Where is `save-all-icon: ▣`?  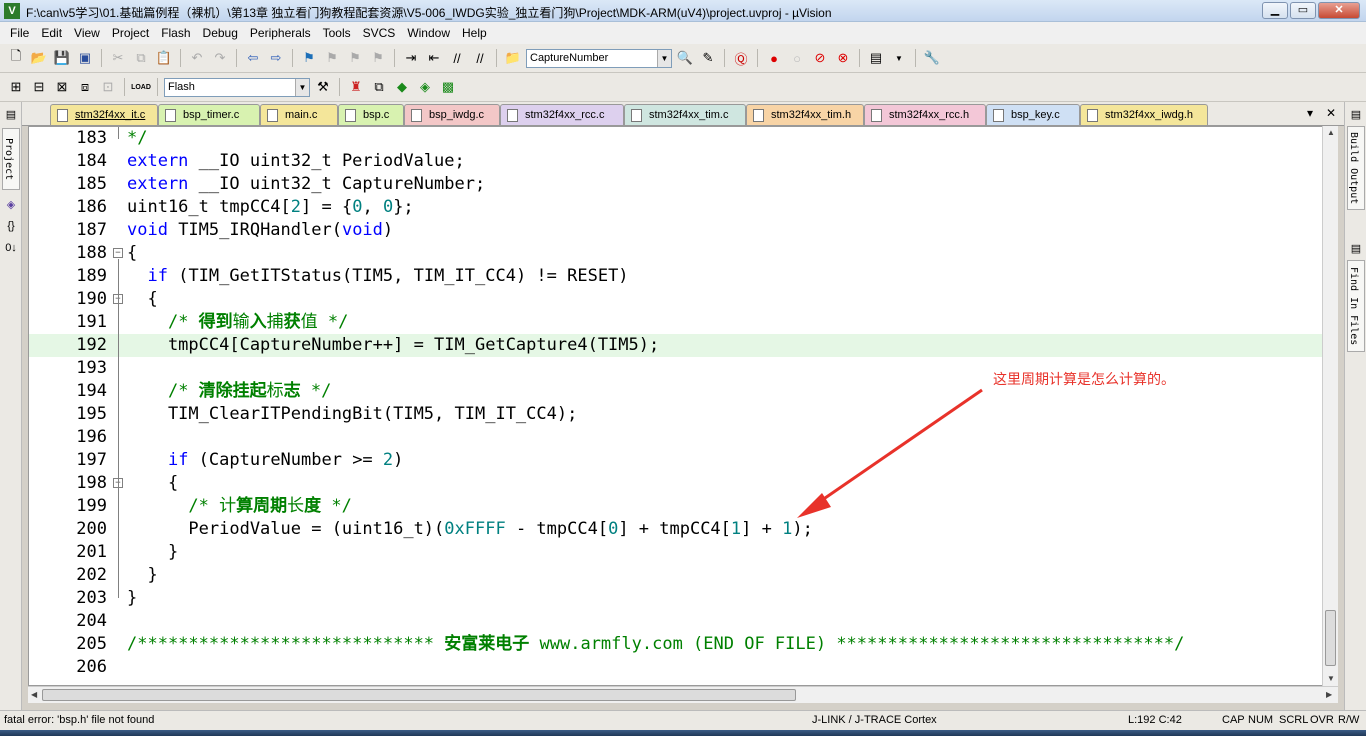
save-all-icon: ▣ is located at coordinates (85, 58).